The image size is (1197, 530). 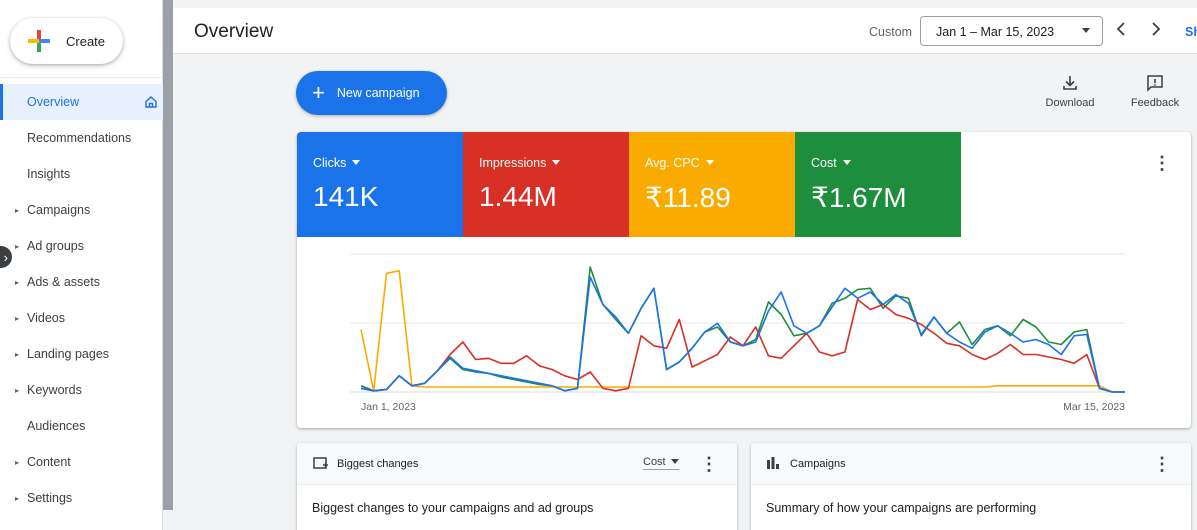 I want to click on plus-icon, so click(x=39, y=41).